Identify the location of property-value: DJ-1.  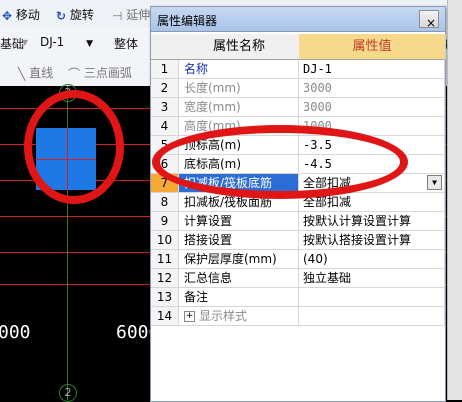
(372, 69).